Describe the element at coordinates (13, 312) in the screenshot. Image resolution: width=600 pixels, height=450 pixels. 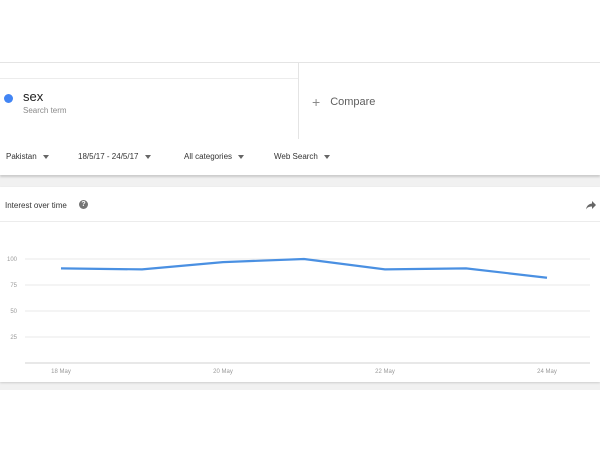
I see `y-tick-label: 50` at that location.